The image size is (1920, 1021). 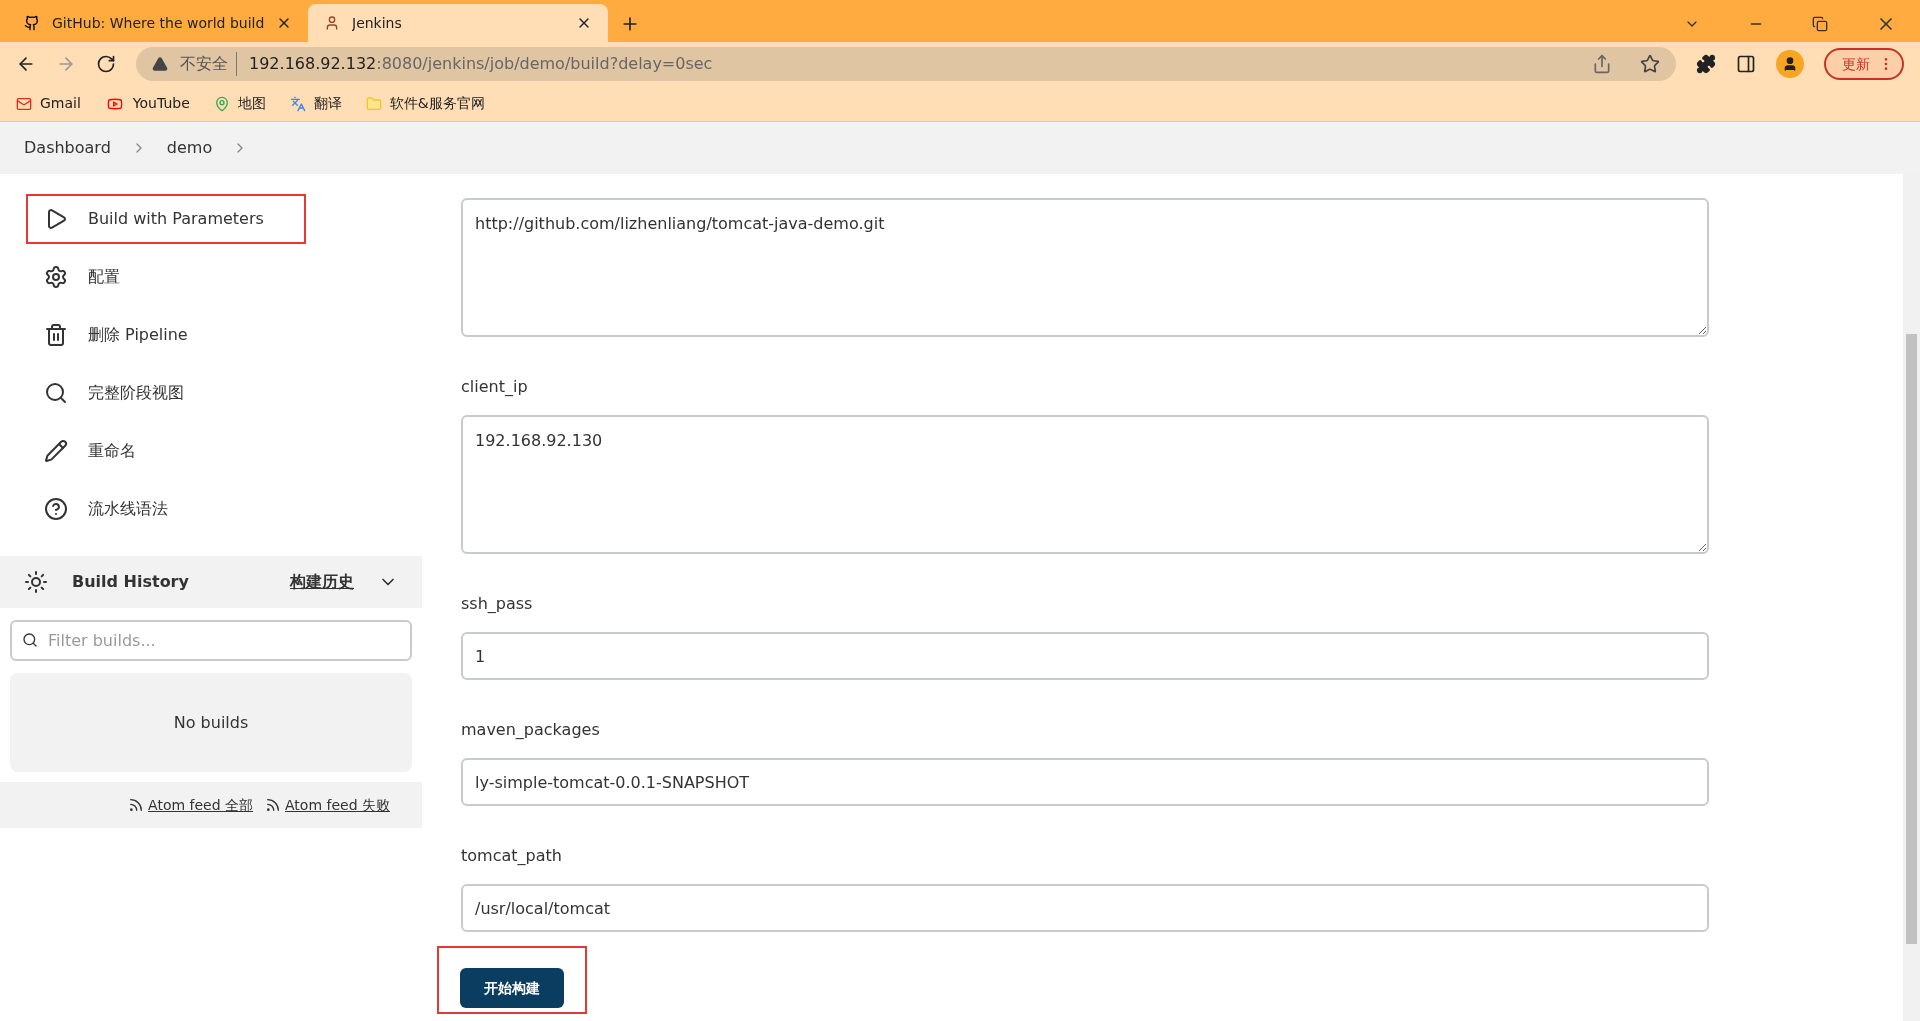 What do you see at coordinates (1911, 639) in the screenshot?
I see `scrollbar-thumb` at bounding box center [1911, 639].